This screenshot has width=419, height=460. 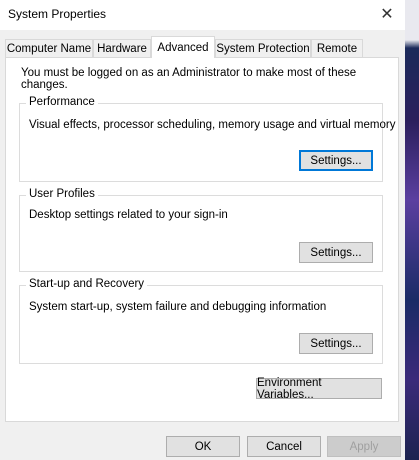 I want to click on close-button: ✕, so click(x=387, y=14).